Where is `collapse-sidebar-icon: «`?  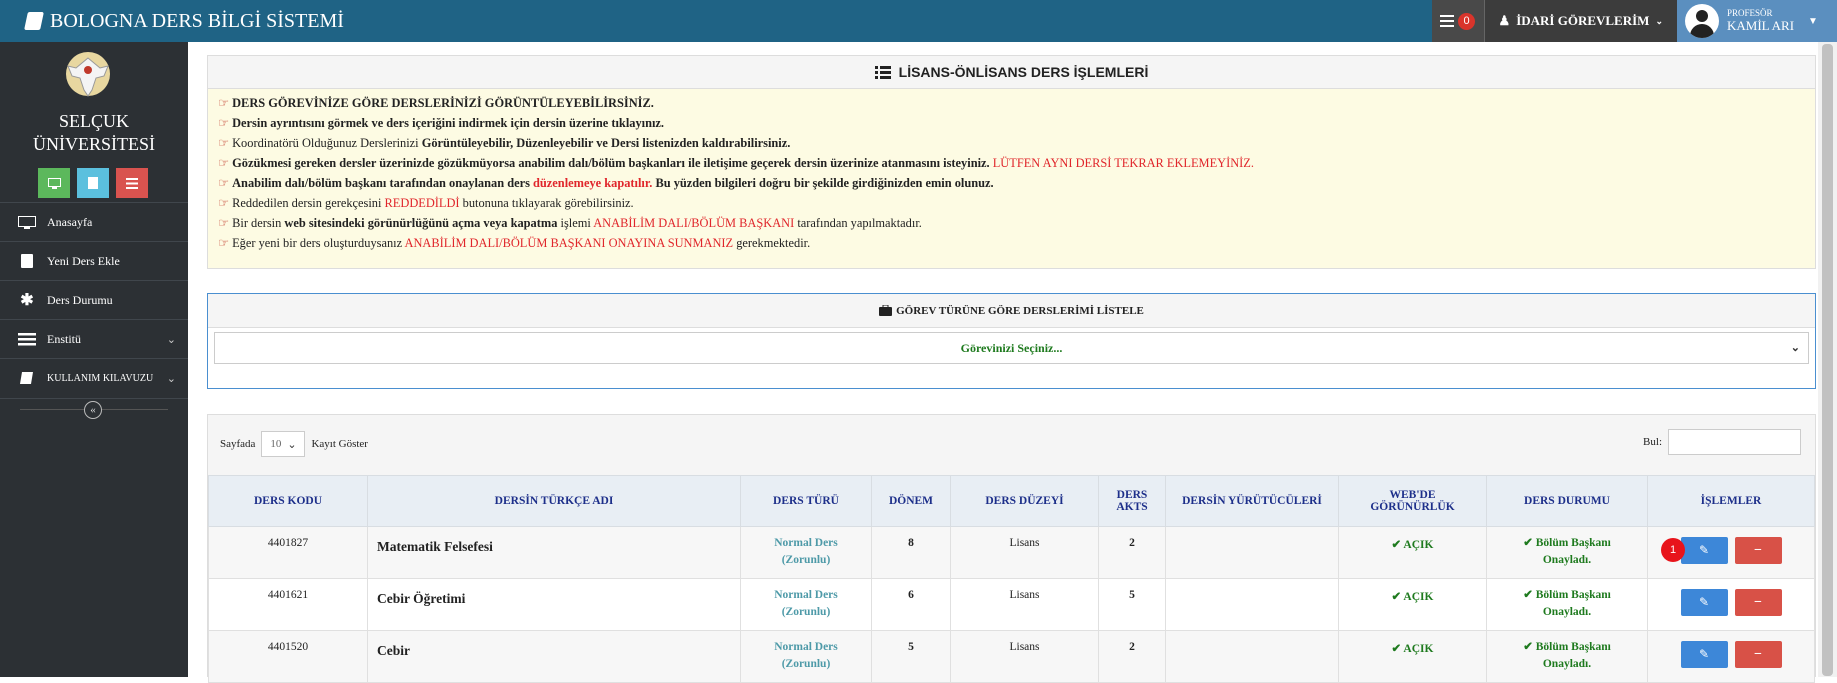
collapse-sidebar-icon: « is located at coordinates (93, 410).